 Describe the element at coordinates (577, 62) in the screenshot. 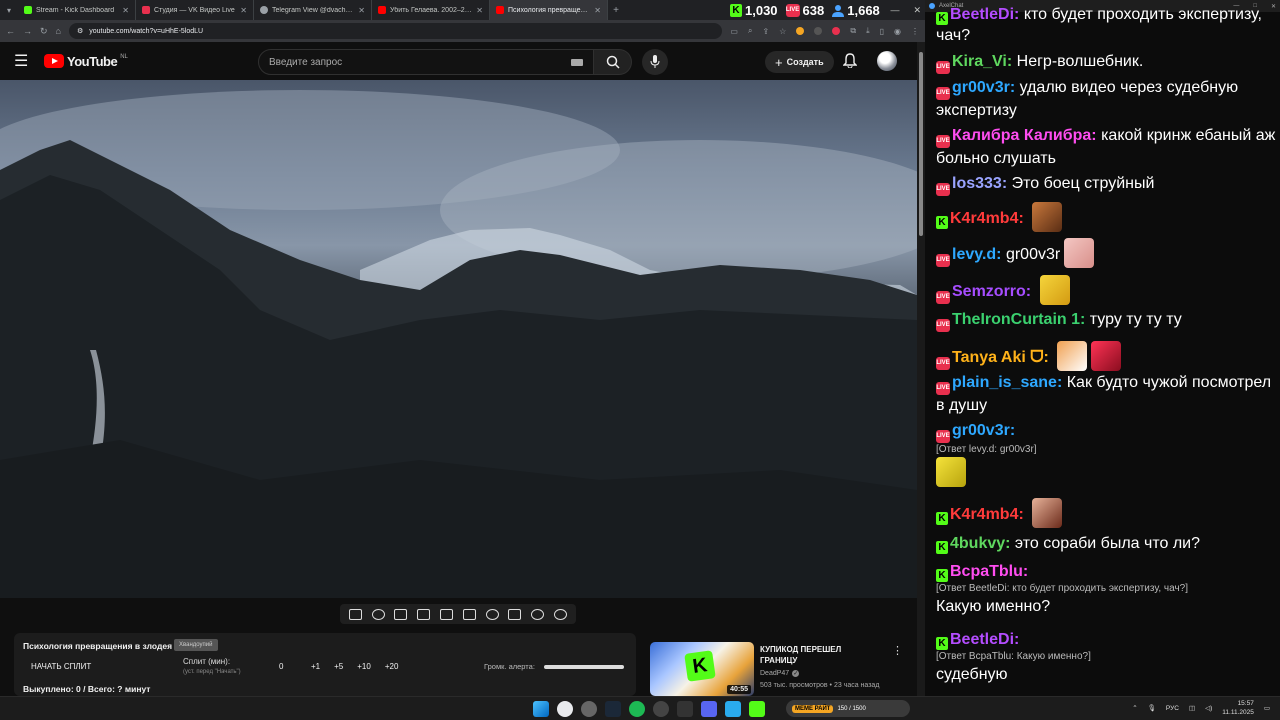

I see `keyboard-icon` at that location.